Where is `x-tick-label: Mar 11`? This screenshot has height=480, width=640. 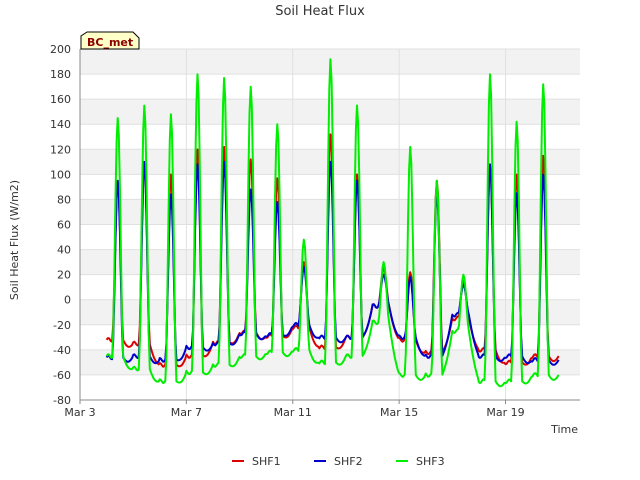
x-tick-label: Mar 11 is located at coordinates (293, 412).